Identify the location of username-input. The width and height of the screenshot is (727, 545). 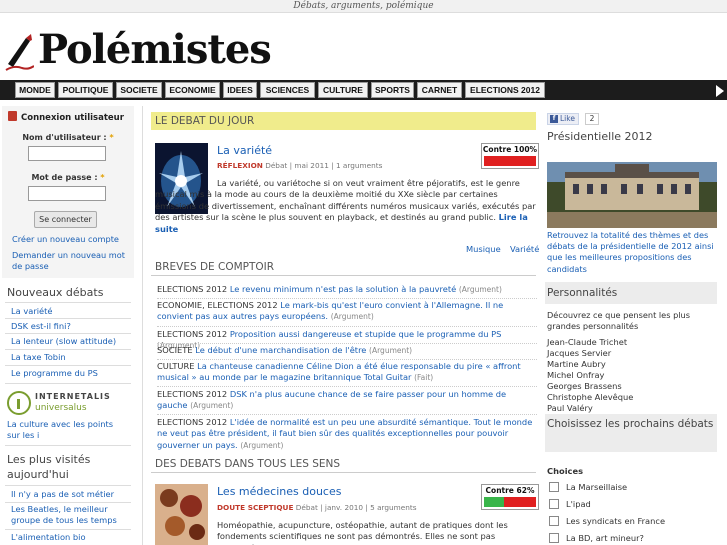
(67, 153).